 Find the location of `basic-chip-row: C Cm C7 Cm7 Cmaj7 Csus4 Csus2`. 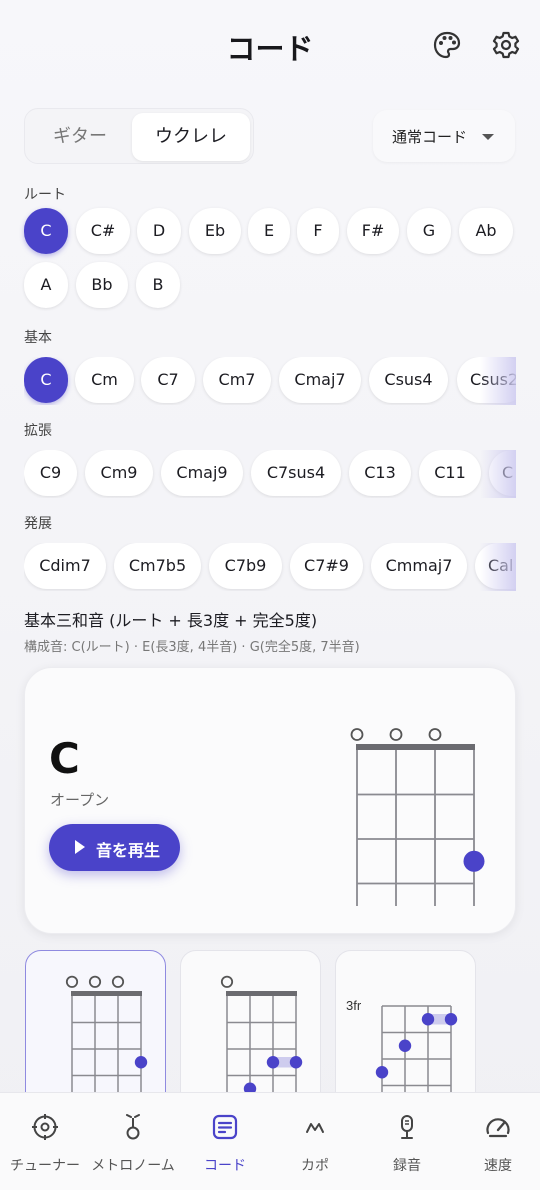

basic-chip-row: C Cm C7 Cm7 Cmaj7 Csus4 Csus2 is located at coordinates (270, 381).